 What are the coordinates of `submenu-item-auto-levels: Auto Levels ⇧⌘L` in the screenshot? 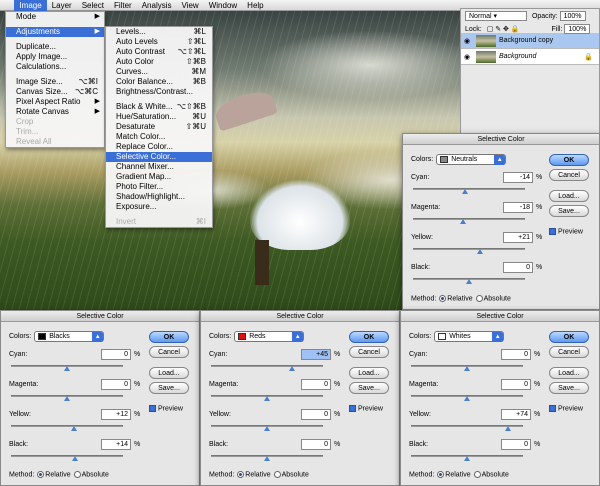 It's located at (159, 42).